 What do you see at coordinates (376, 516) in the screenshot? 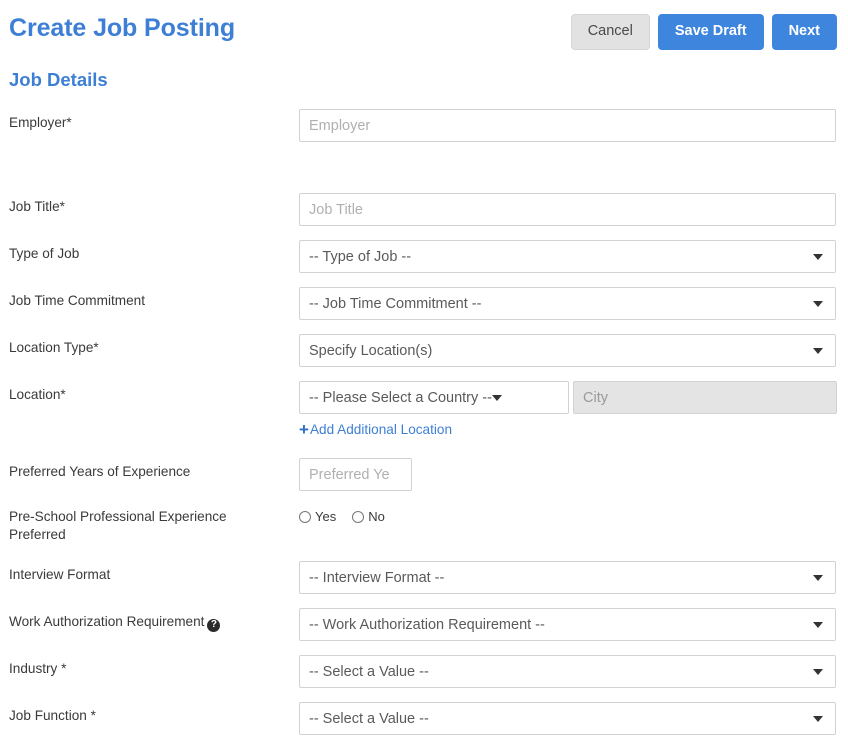
I see `radio-label-no: No` at bounding box center [376, 516].